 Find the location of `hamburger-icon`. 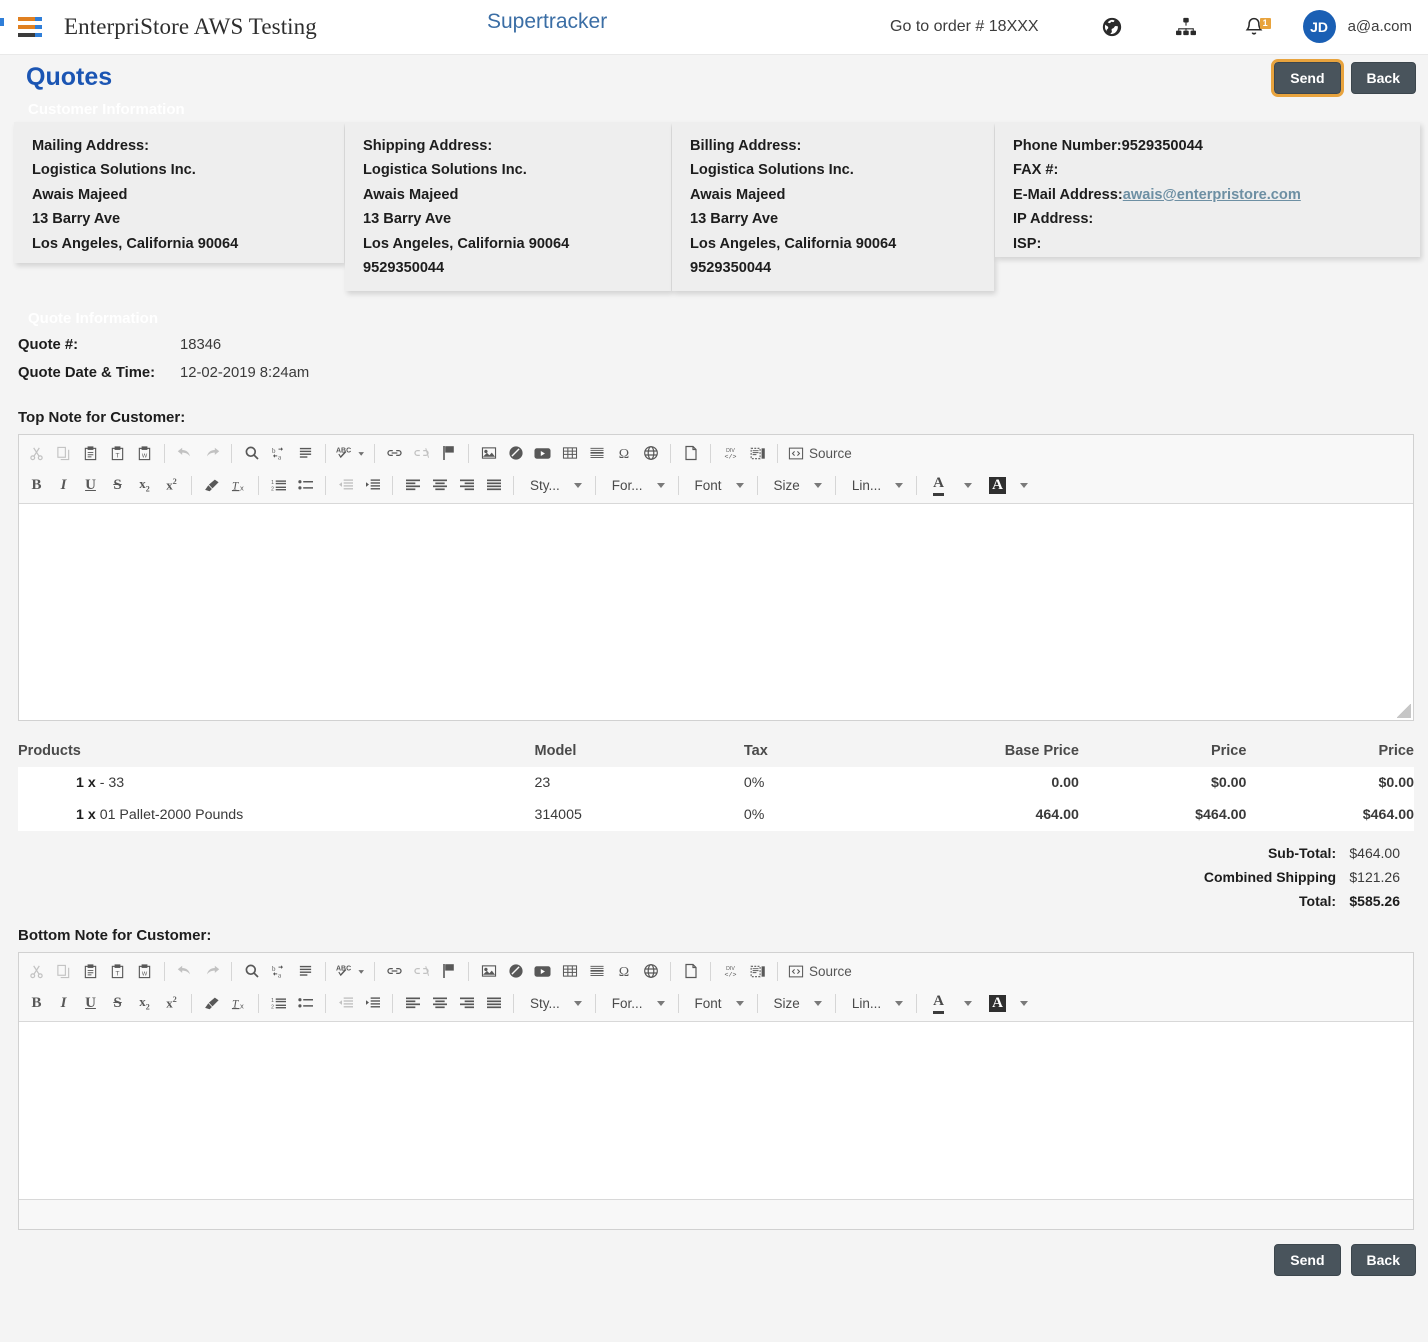

hamburger-icon is located at coordinates (30, 26).